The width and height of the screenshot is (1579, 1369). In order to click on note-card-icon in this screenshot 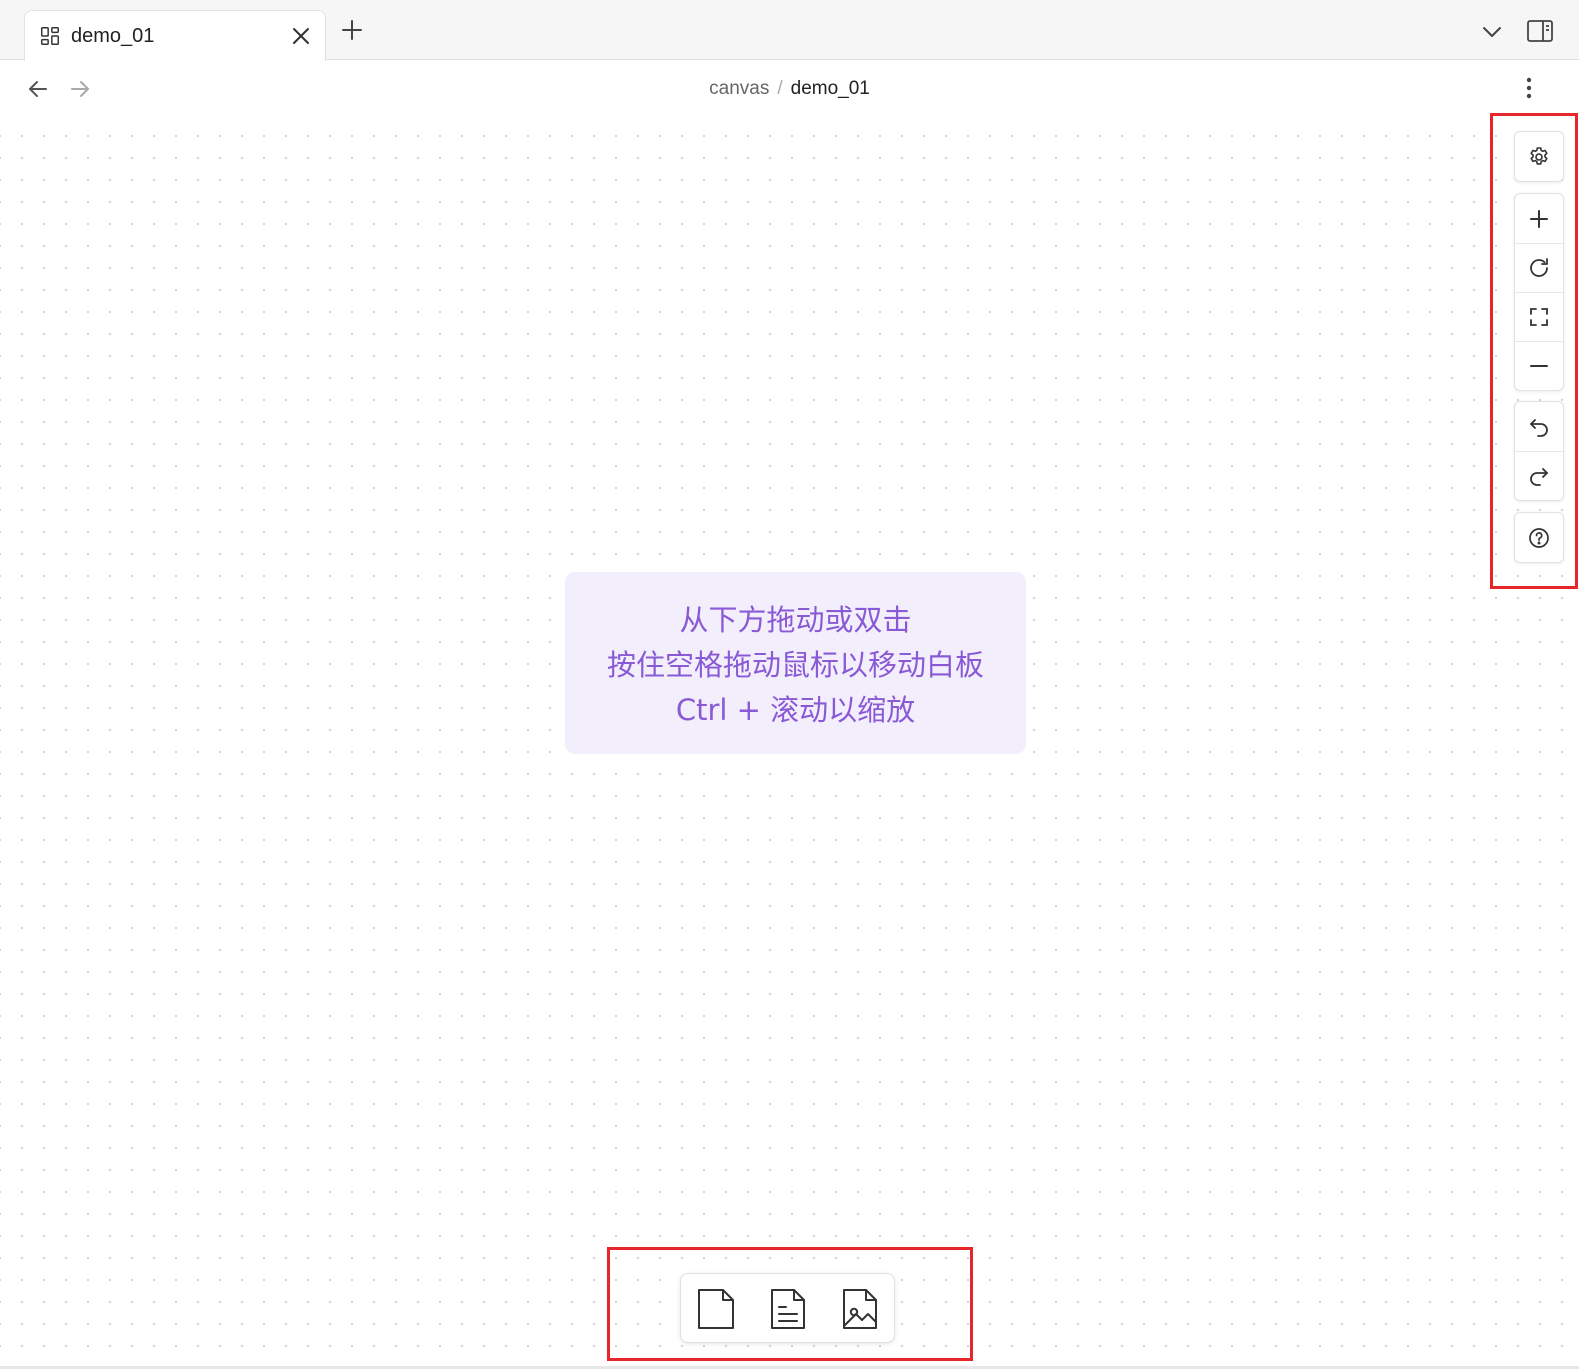, I will do `click(788, 1309)`.